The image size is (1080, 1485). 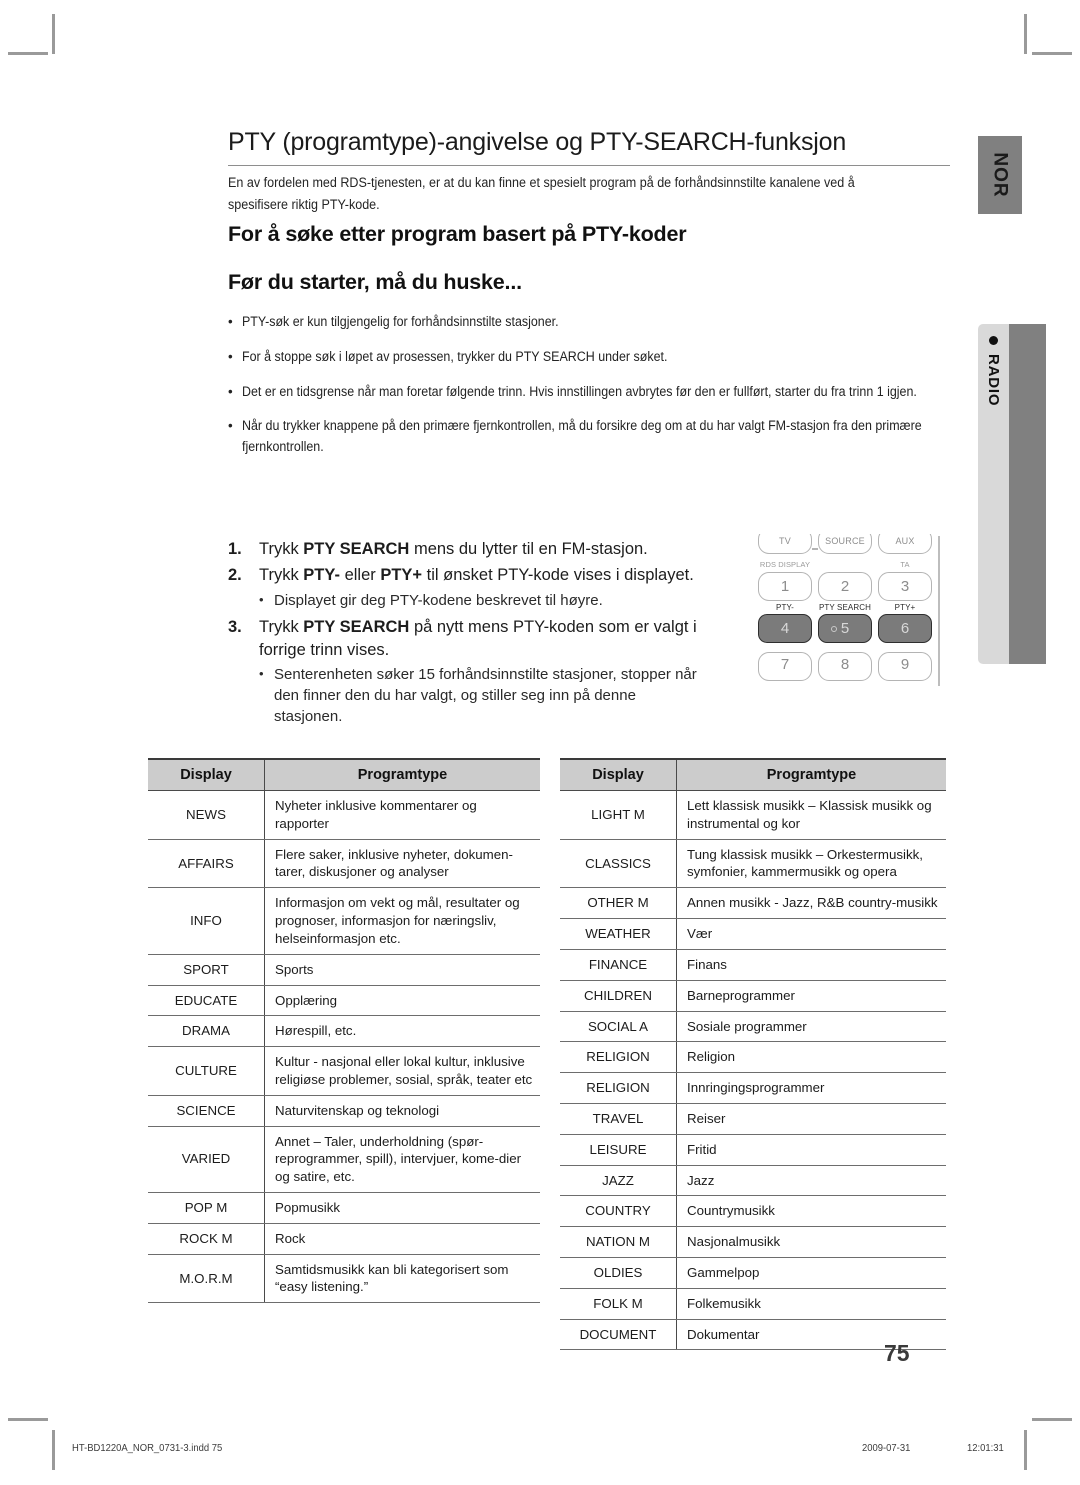 What do you see at coordinates (618, 815) in the screenshot?
I see `cell-display-code: LIGHT M` at bounding box center [618, 815].